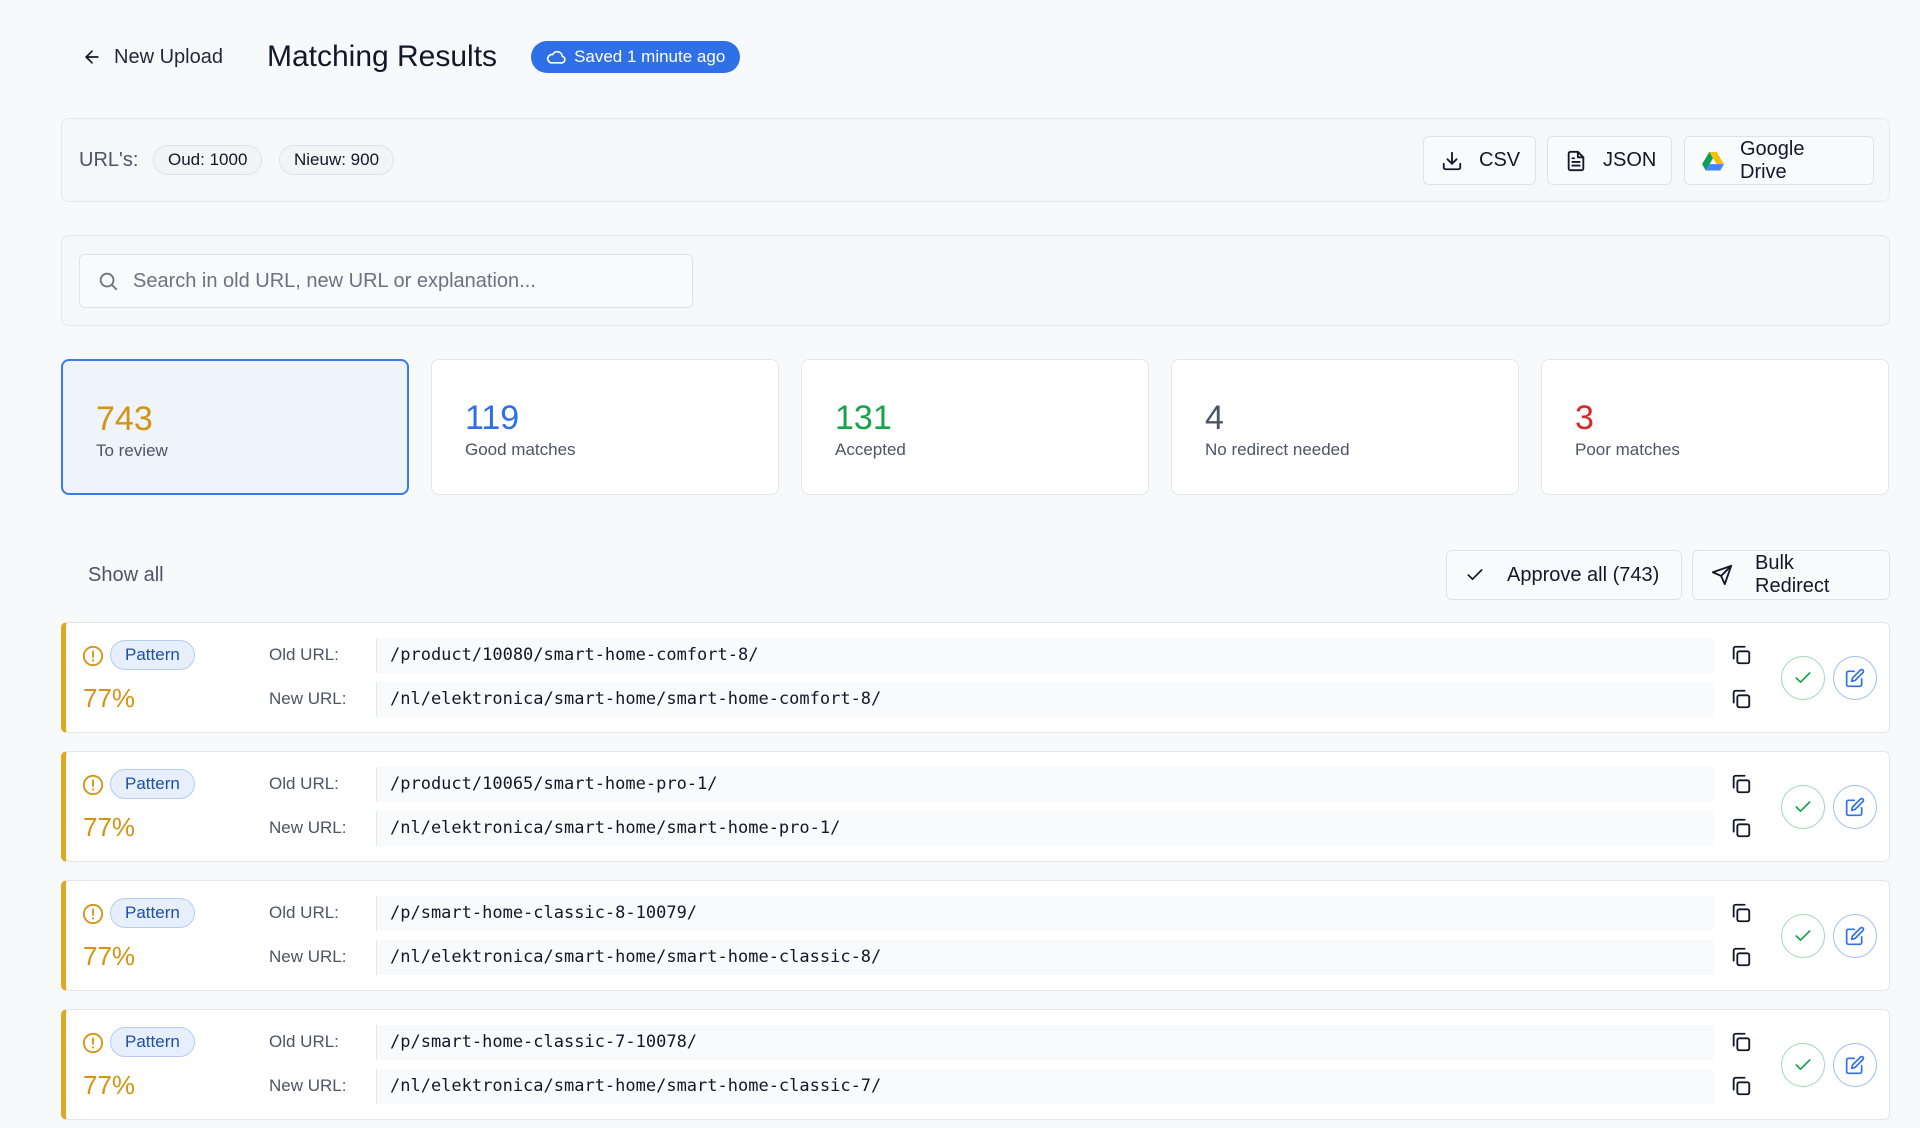  Describe the element at coordinates (556, 57) in the screenshot. I see `cloud-icon` at that location.